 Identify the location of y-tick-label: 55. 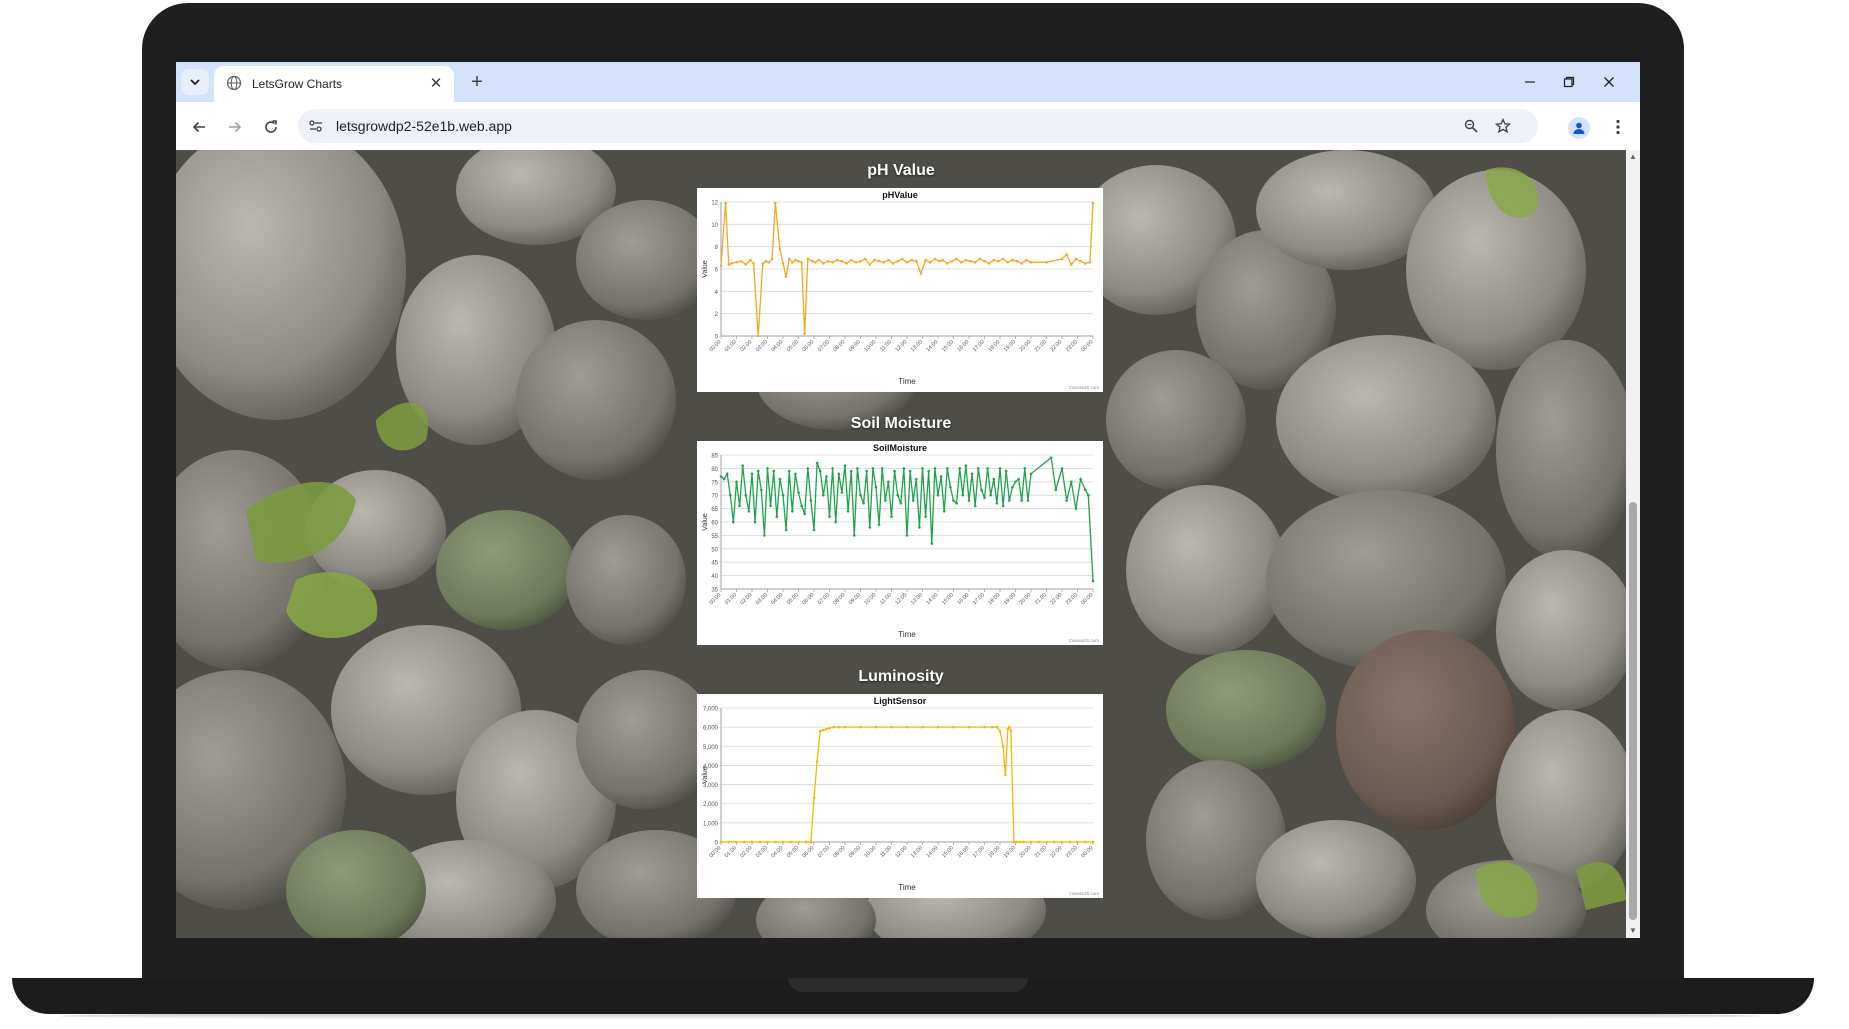
(714, 537).